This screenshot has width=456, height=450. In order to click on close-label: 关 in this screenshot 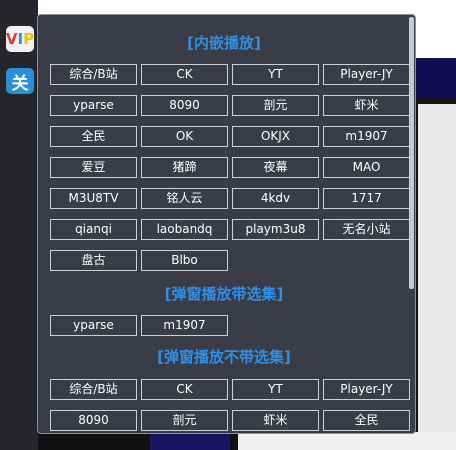, I will do `click(20, 83)`.